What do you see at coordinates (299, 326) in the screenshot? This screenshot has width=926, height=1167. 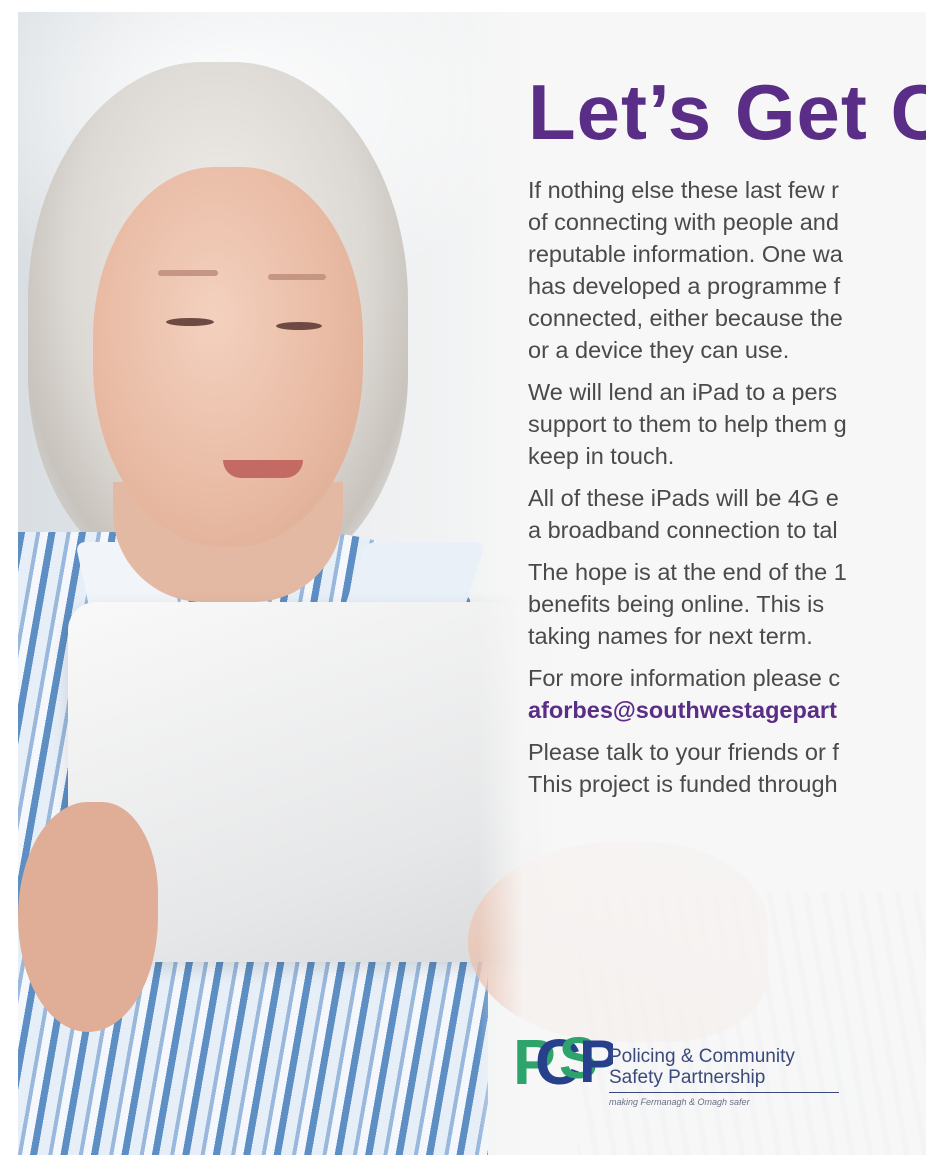 I see `right-eye` at bounding box center [299, 326].